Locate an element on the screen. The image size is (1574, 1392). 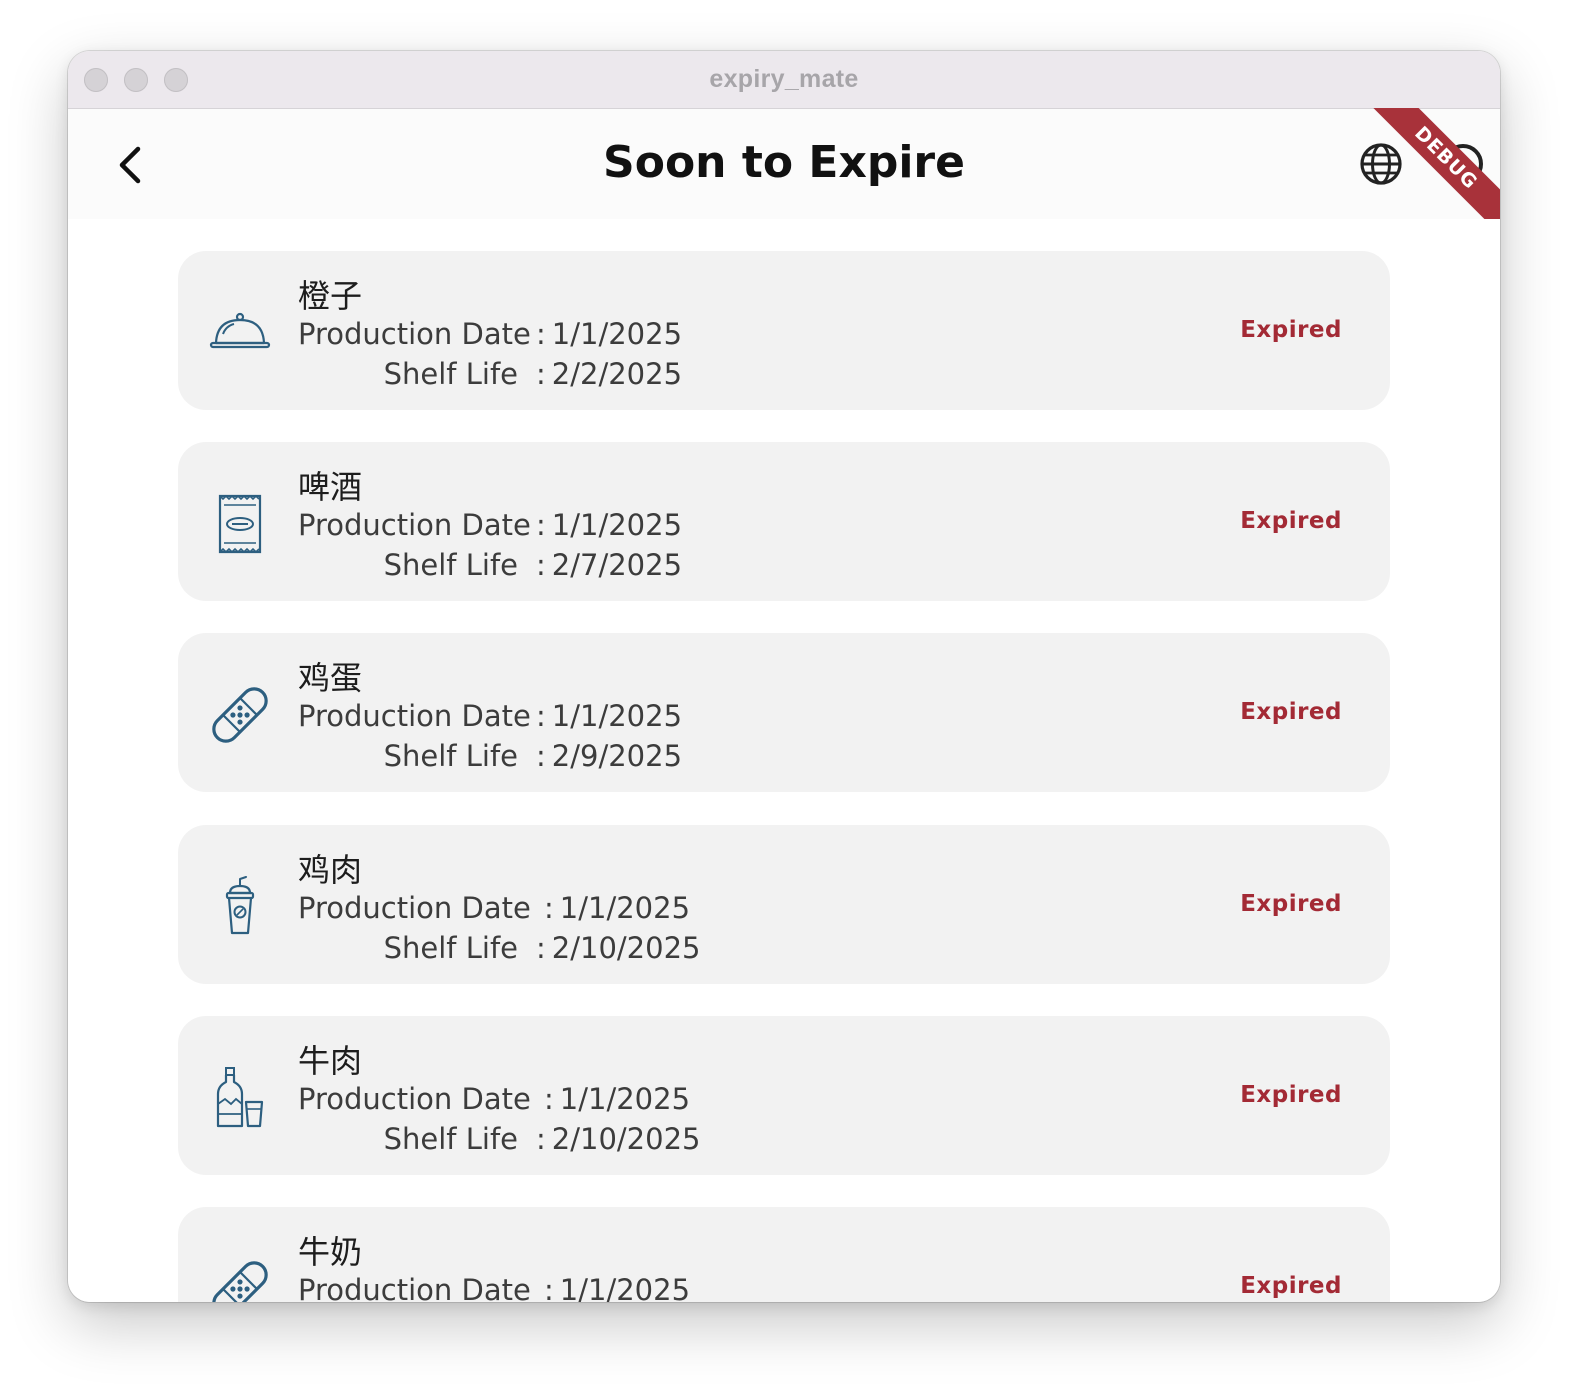
item-name: 啤酒 is located at coordinates (330, 487).